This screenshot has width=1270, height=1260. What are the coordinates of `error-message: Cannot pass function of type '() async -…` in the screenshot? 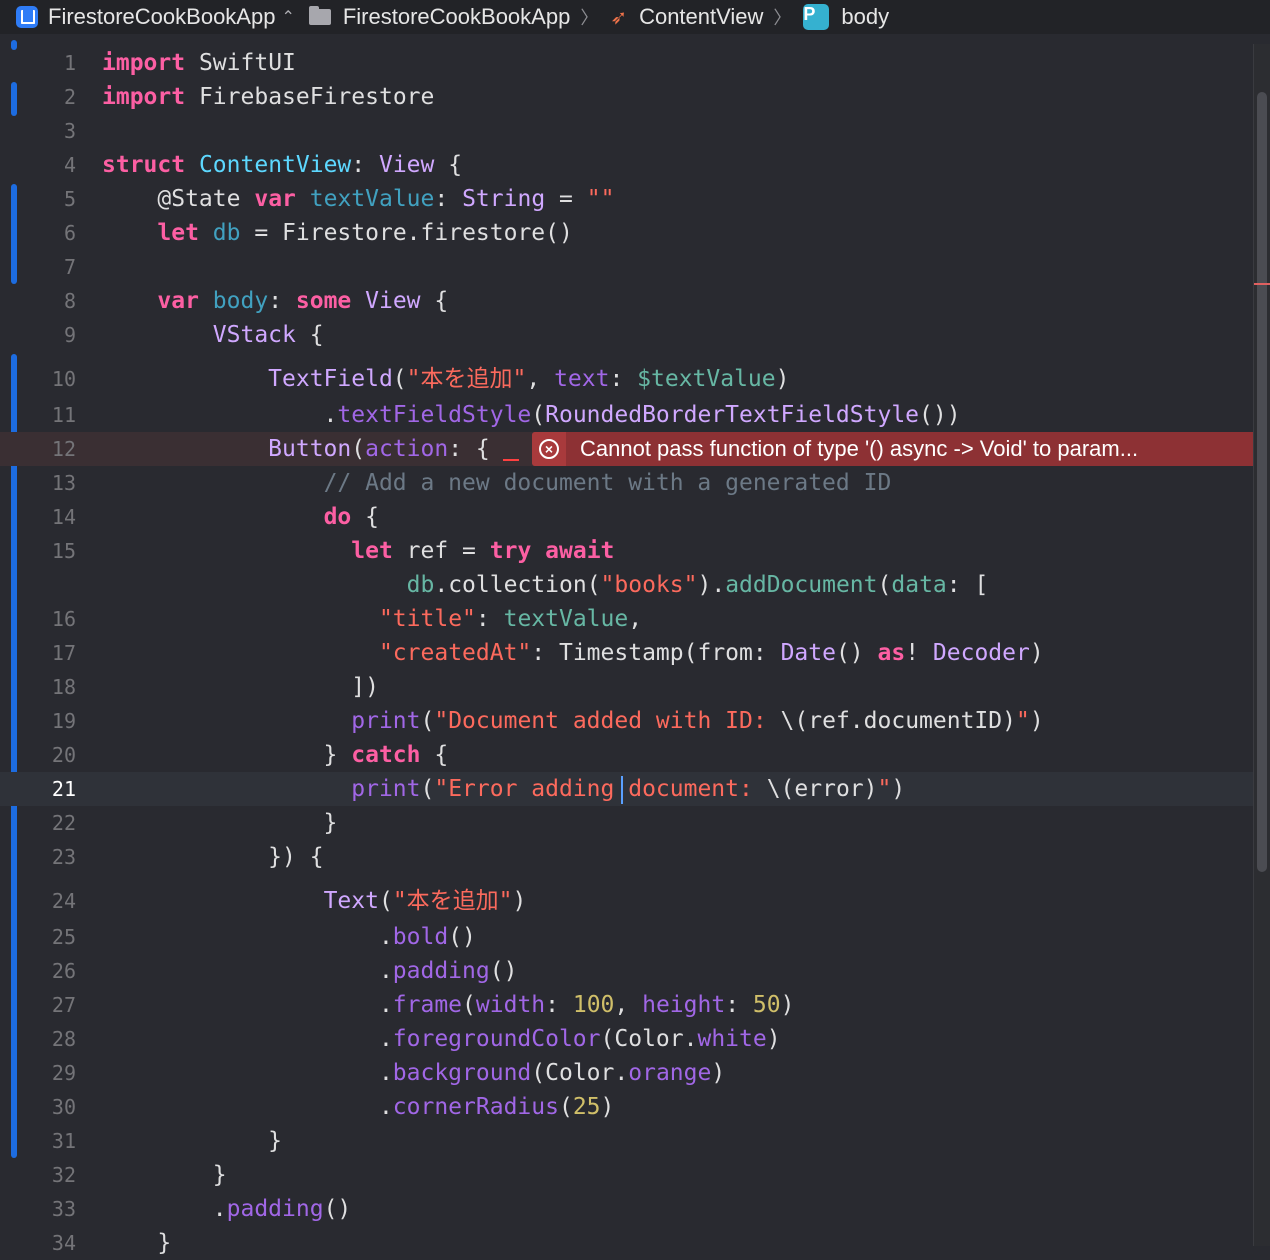 It's located at (859, 448).